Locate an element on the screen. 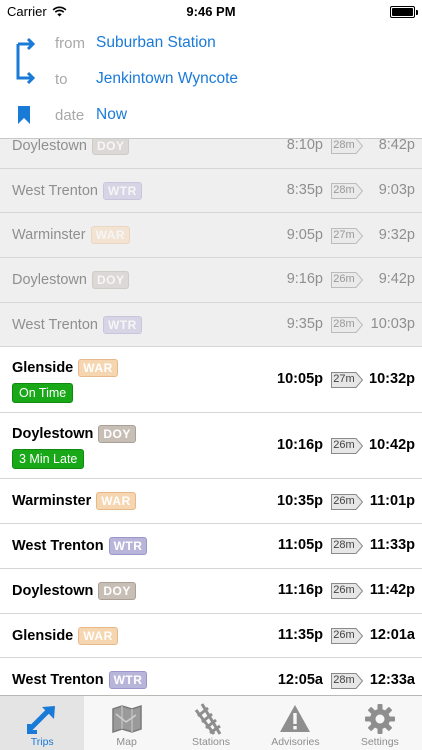  from-label: from is located at coordinates (70, 43).